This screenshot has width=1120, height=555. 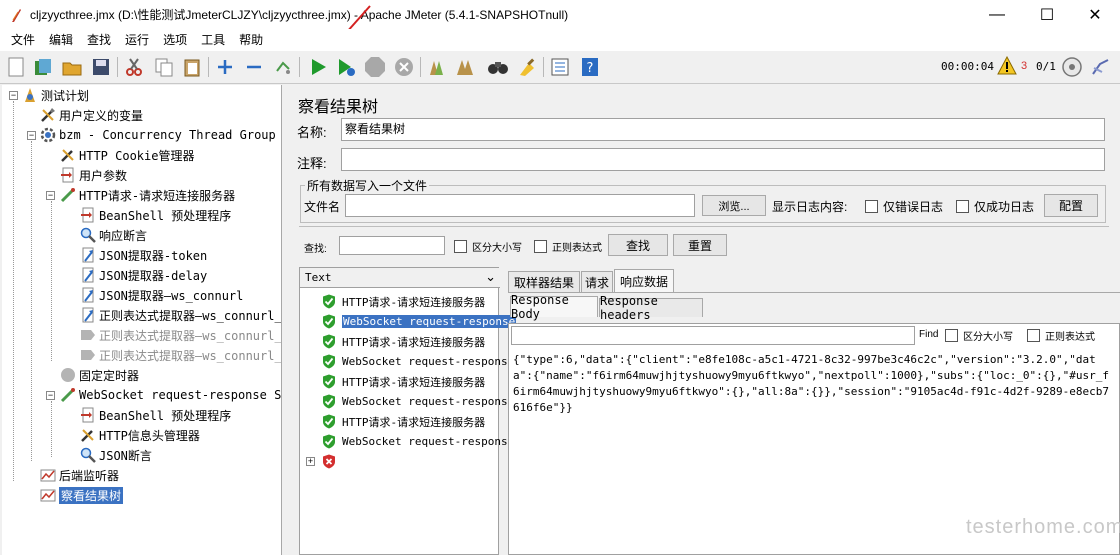 What do you see at coordinates (175, 40) in the screenshot?
I see `menu-options: 选项` at bounding box center [175, 40].